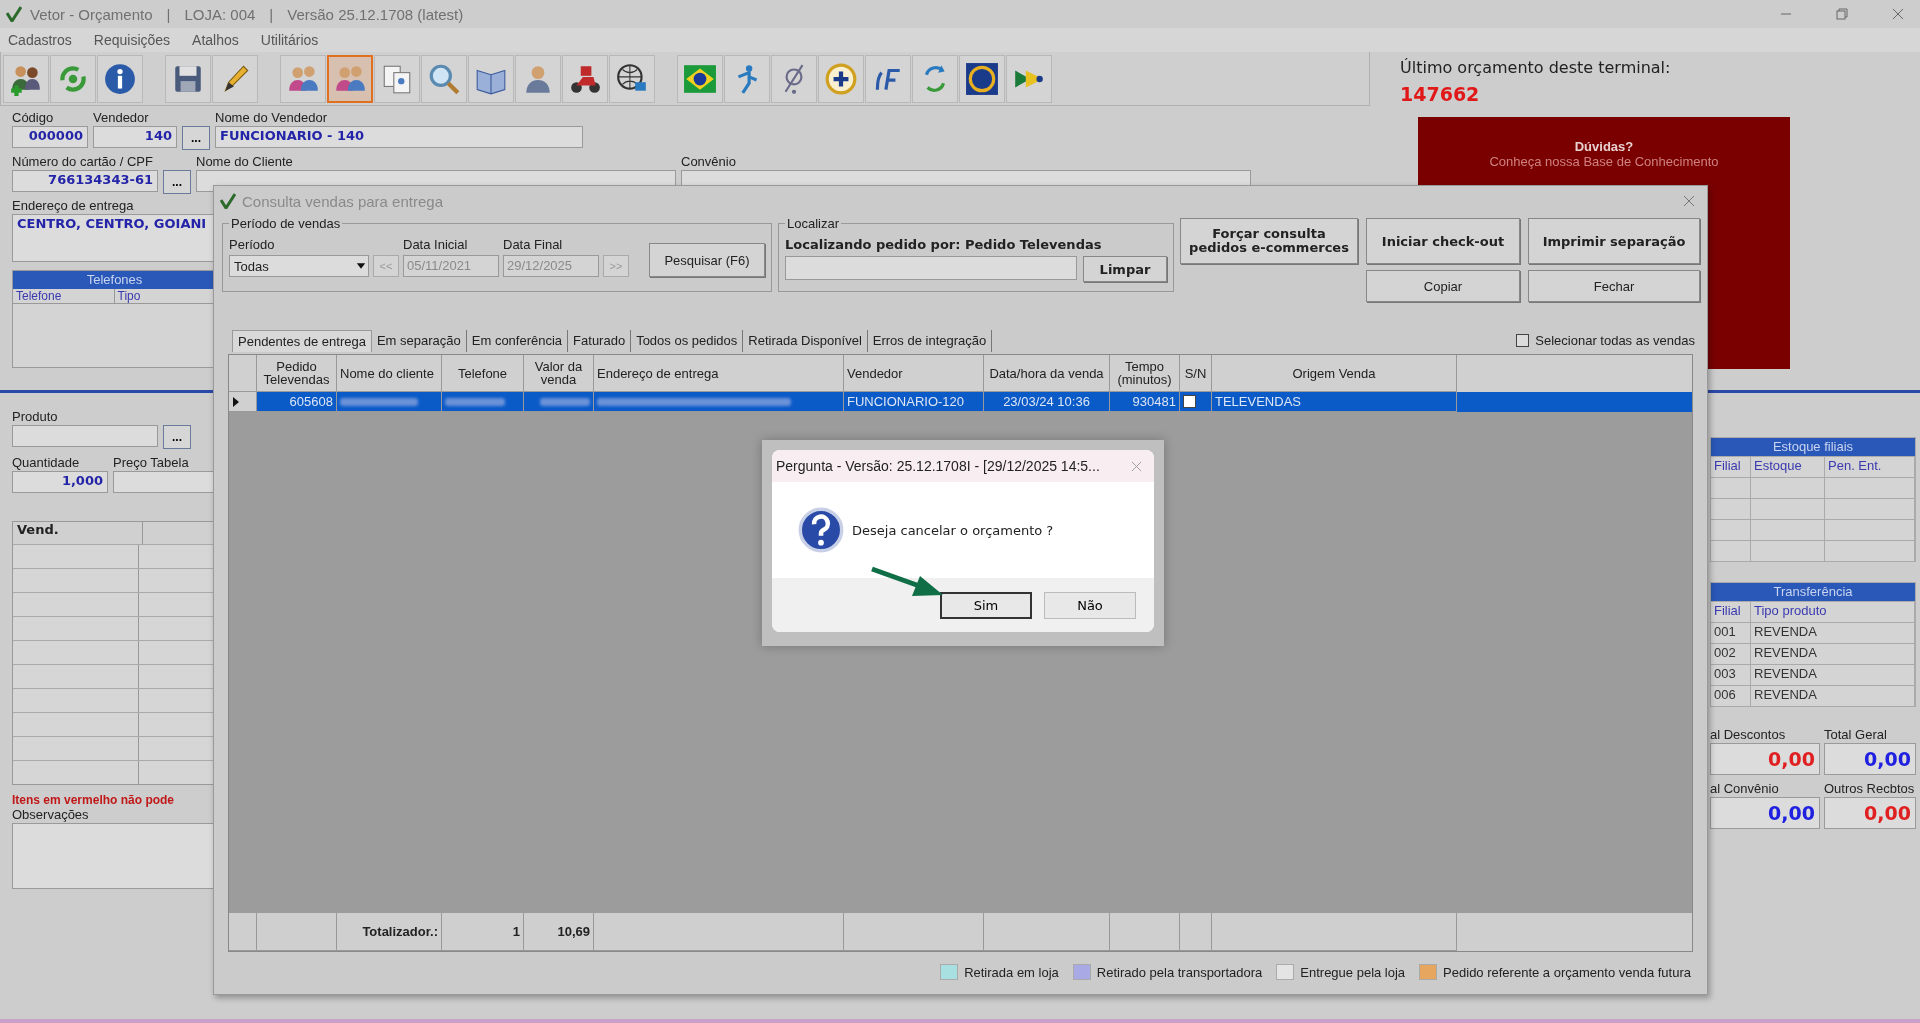 This screenshot has height=1023, width=1920. I want to click on table-cell: 003, so click(1731, 675).